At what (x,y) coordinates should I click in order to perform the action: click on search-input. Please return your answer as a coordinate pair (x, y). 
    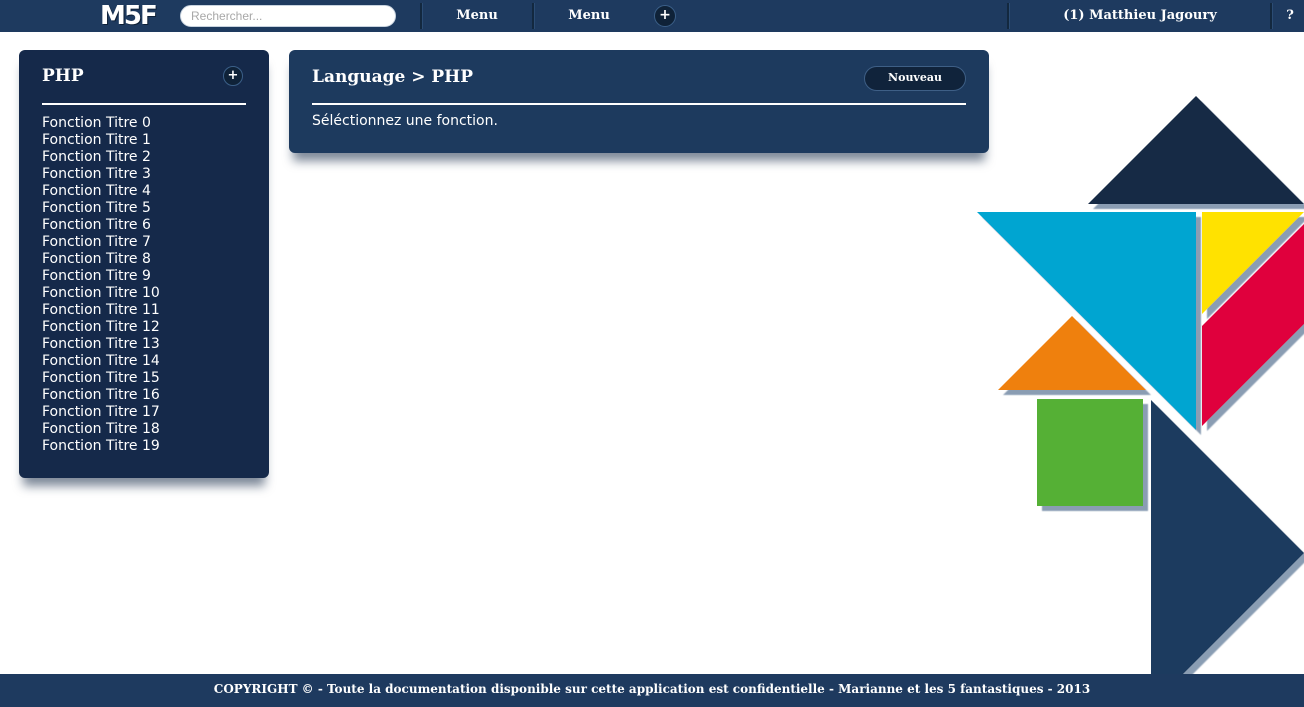
    Looking at the image, I should click on (288, 16).